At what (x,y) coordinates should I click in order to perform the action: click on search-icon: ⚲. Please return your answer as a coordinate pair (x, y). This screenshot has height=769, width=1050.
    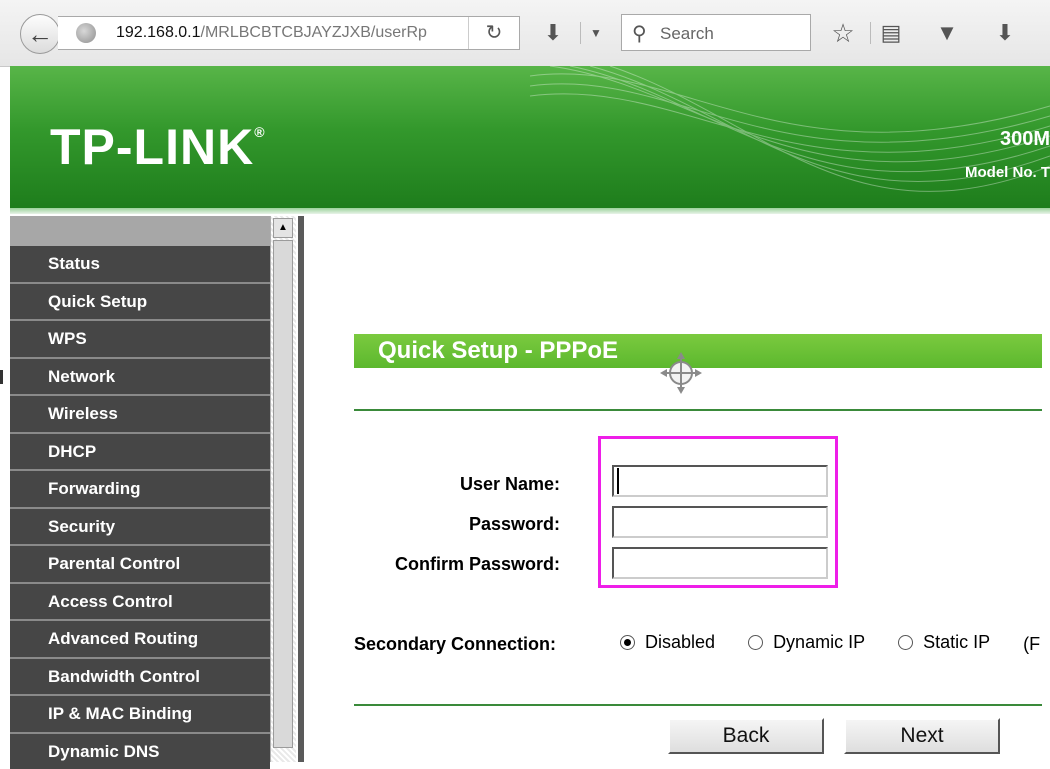
    Looking at the image, I should click on (639, 33).